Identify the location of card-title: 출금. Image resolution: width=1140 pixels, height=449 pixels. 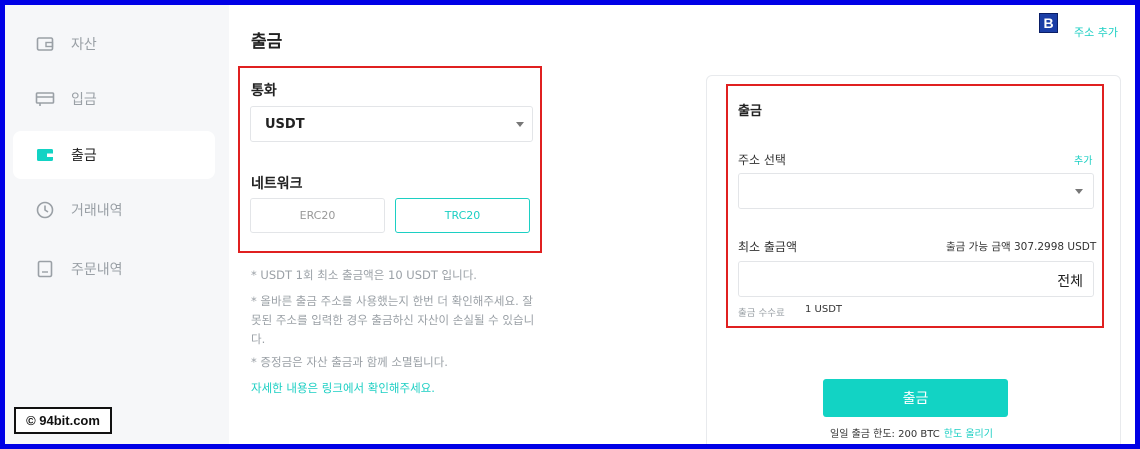
(750, 111).